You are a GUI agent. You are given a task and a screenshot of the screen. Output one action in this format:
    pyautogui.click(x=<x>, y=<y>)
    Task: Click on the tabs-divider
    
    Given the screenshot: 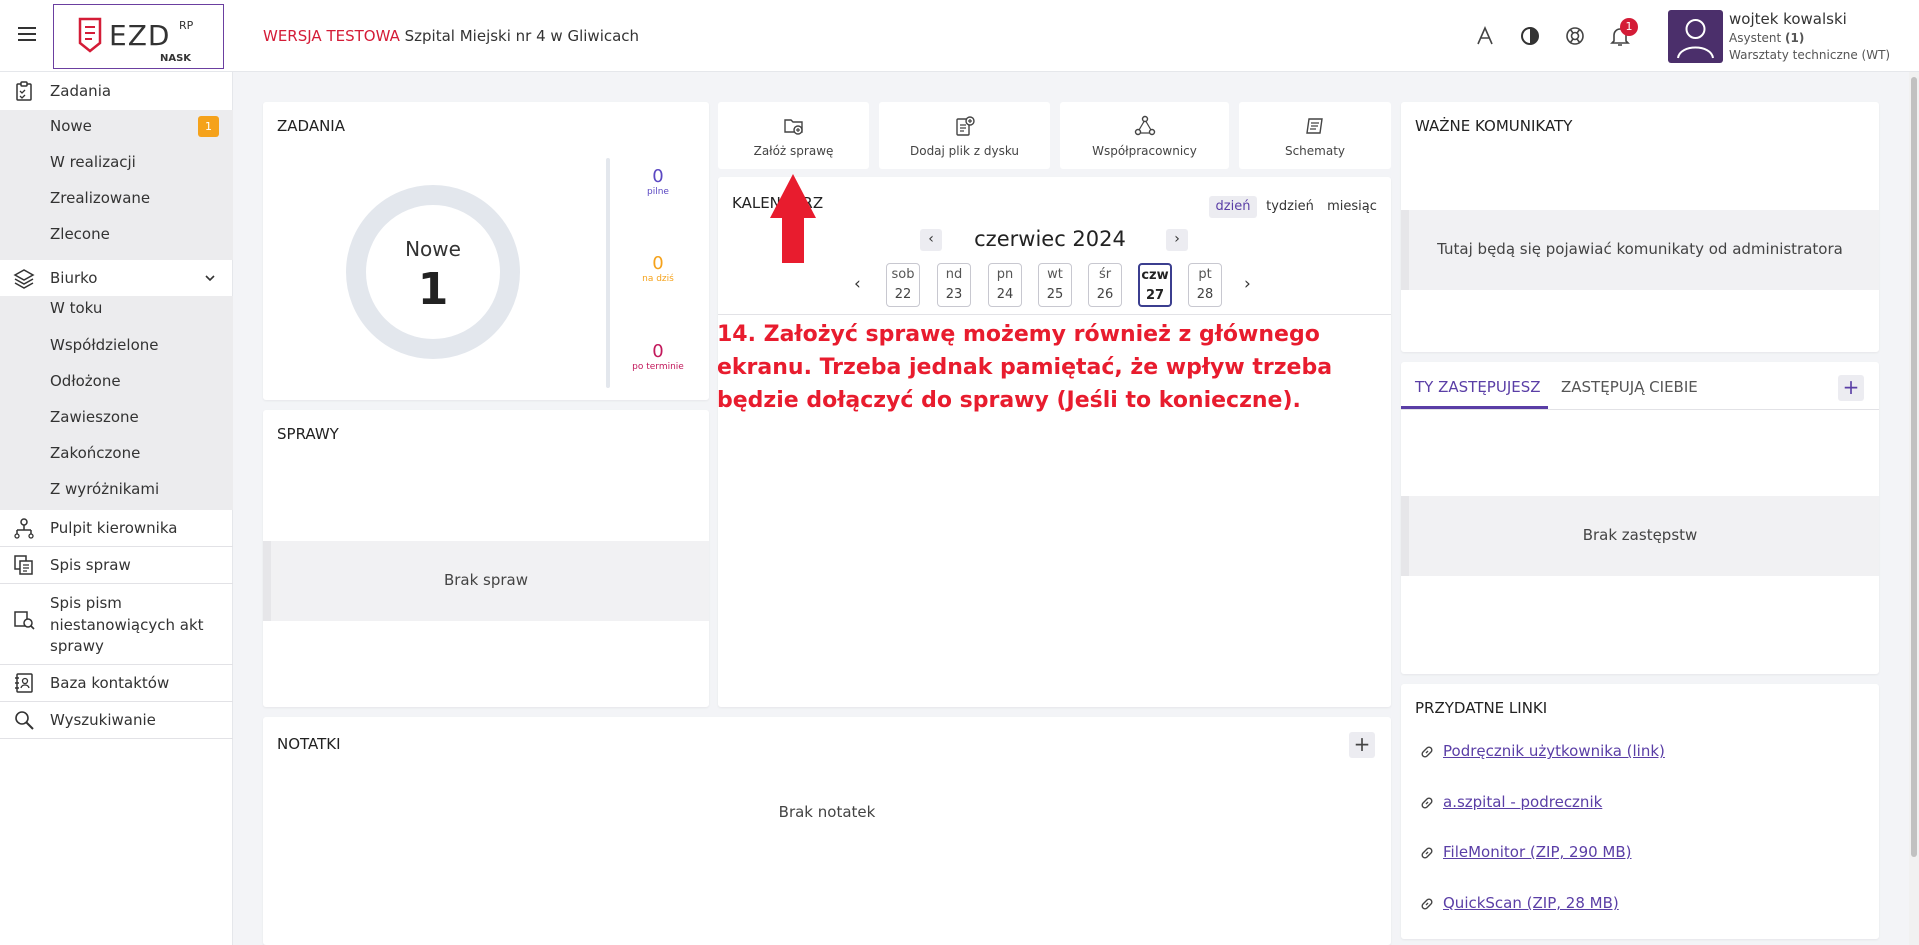 What is the action you would take?
    pyautogui.click(x=1640, y=409)
    